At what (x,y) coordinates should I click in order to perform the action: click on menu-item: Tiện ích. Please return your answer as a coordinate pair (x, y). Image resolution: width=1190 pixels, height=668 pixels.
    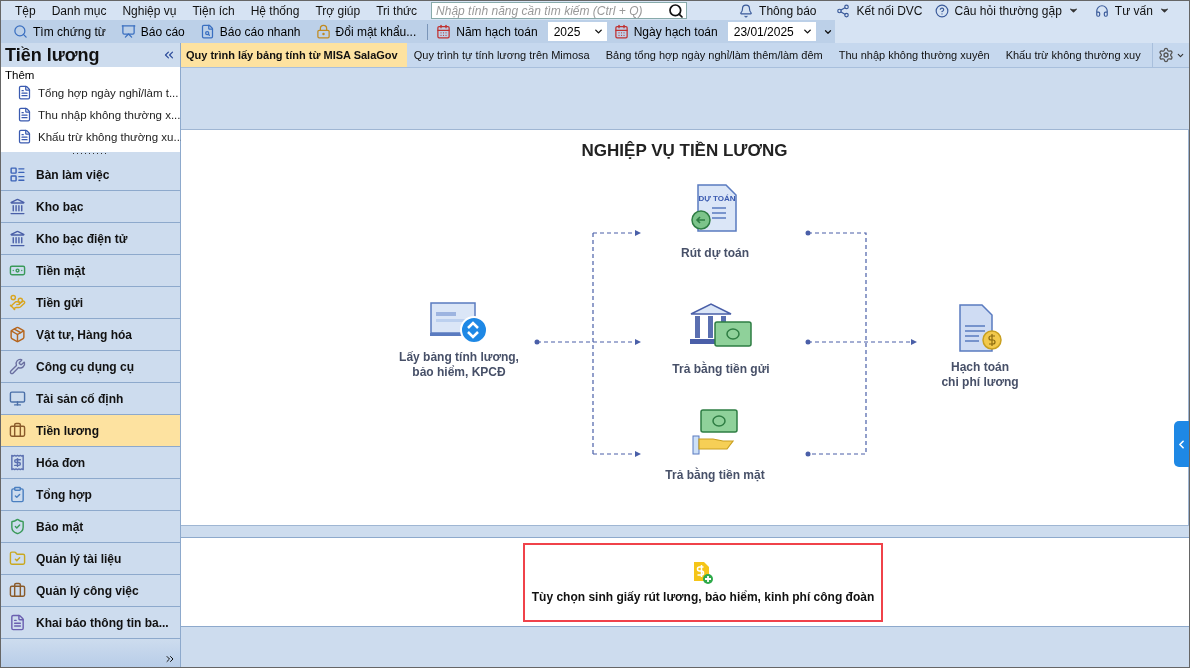
    Looking at the image, I should click on (213, 10).